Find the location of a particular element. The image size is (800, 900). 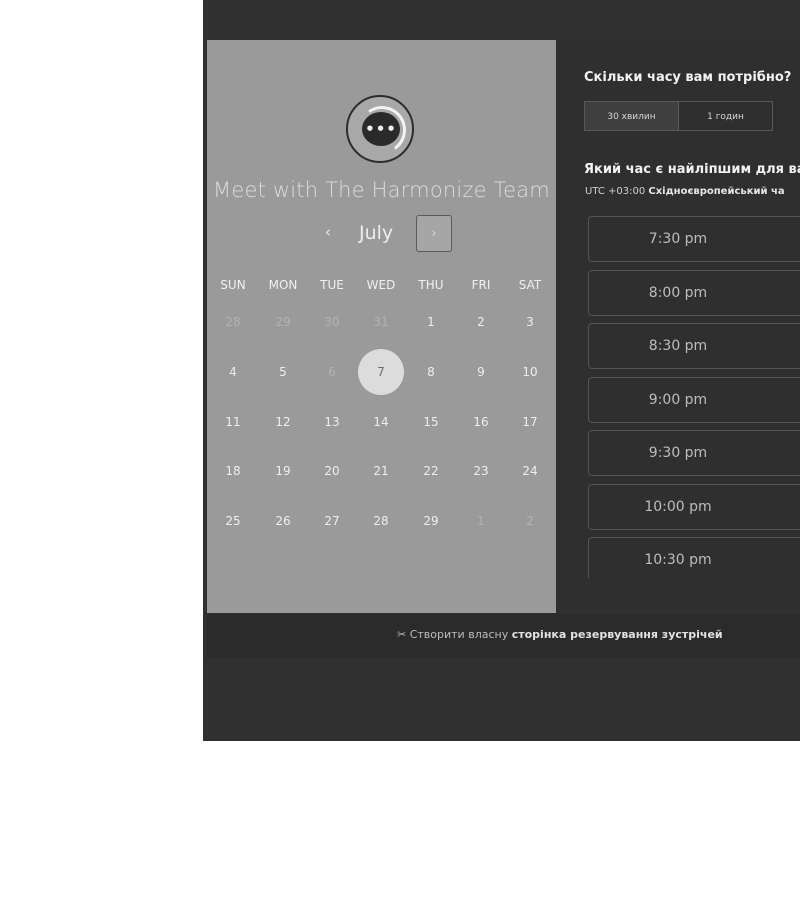

calendar-day: 30 is located at coordinates (332, 322).